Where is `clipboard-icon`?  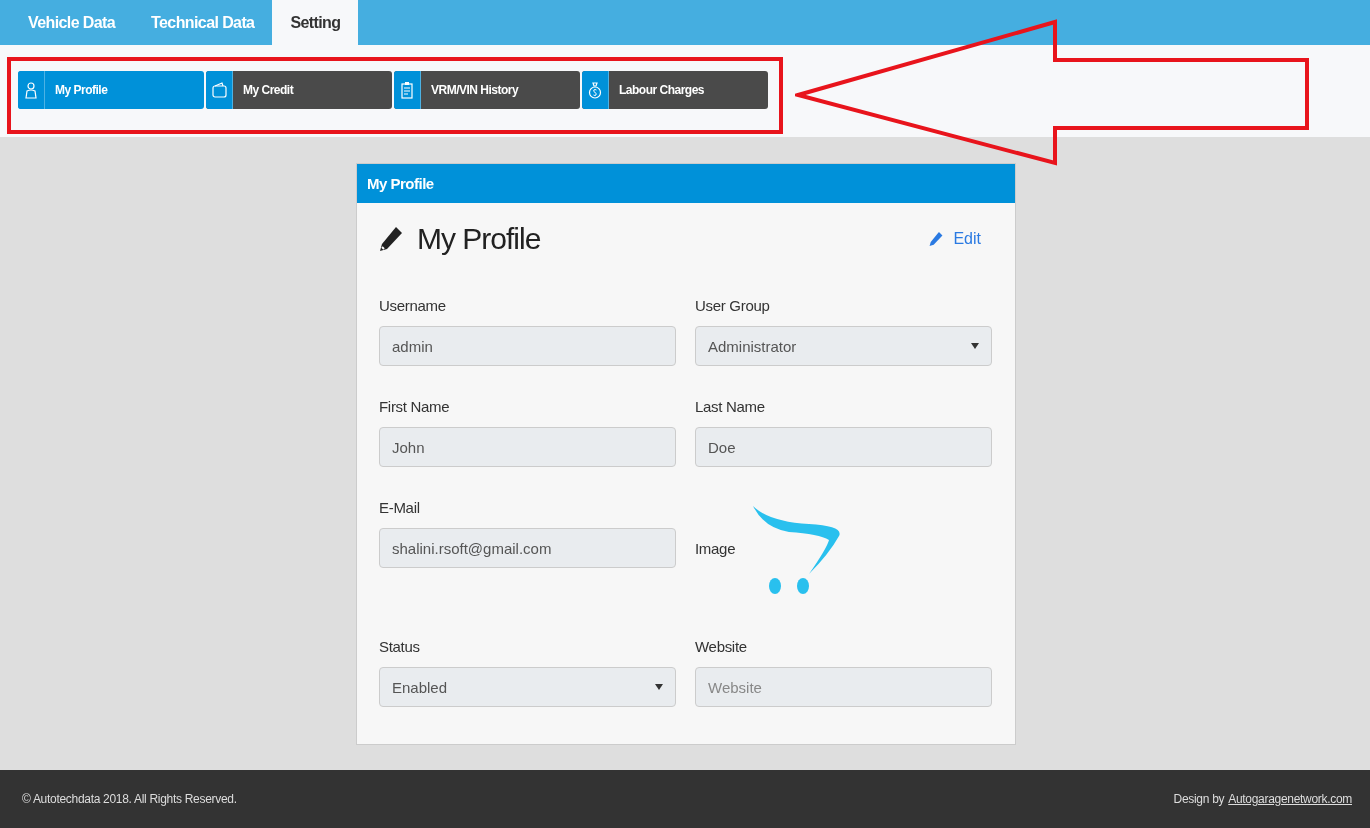 clipboard-icon is located at coordinates (407, 90).